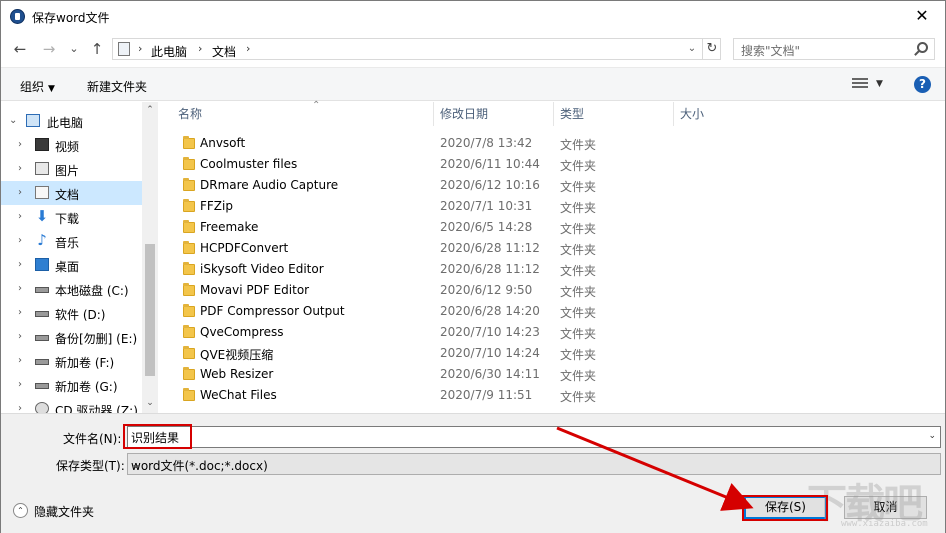  I want to click on file-row: Movavi PDF Editor 2020/6/12 9:50 文件夹, so click(395, 291).